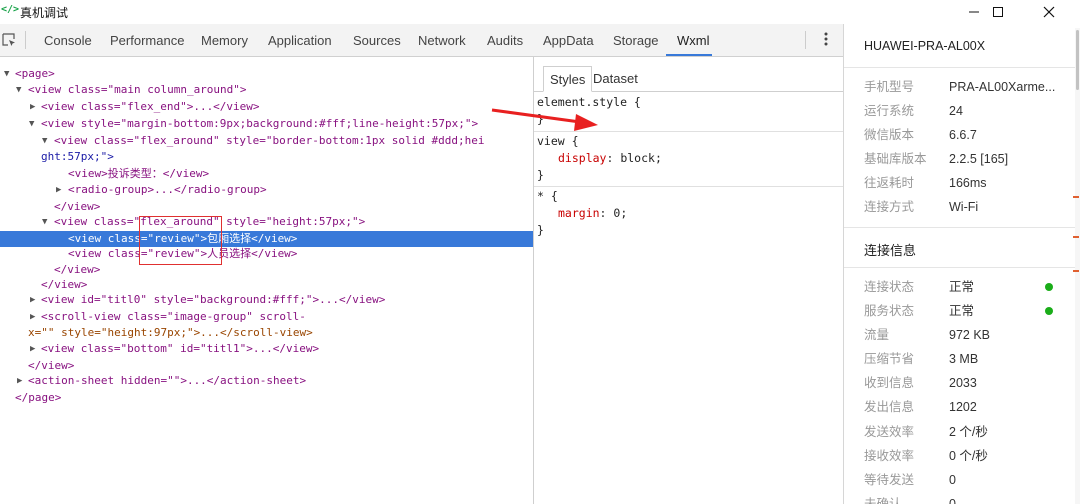 This screenshot has width=1080, height=504. Describe the element at coordinates (920, 383) in the screenshot. I see `conn-row-received: 收到信息 2033` at that location.